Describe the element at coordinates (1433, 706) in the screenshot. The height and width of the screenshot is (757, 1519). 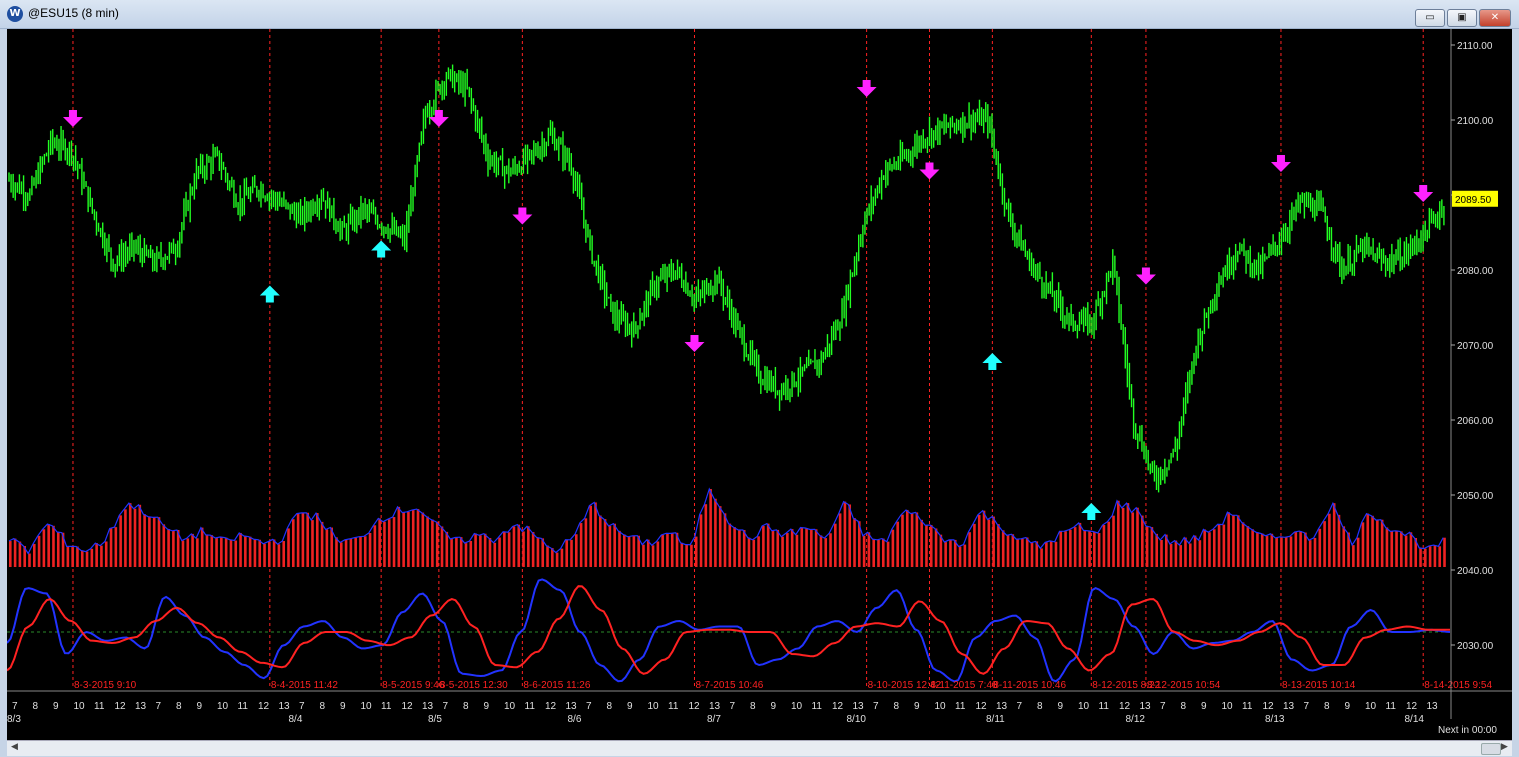
I see `hour-label: 13` at that location.